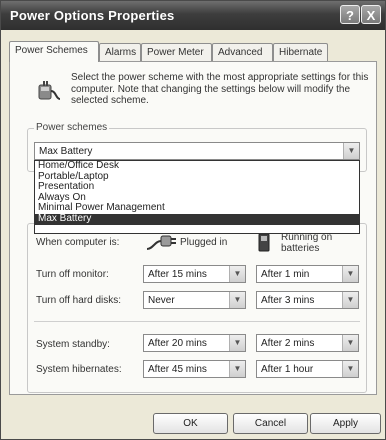  What do you see at coordinates (66, 151) in the screenshot?
I see `power-scheme-value: Max Battery` at bounding box center [66, 151].